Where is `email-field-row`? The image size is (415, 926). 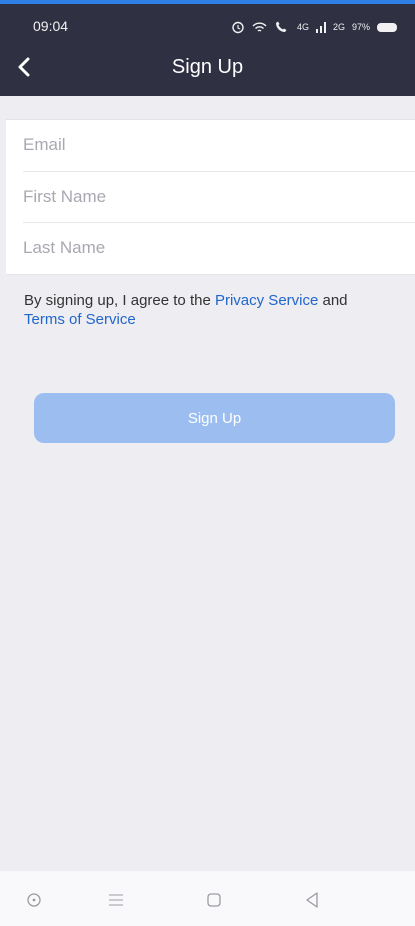
email-field-row is located at coordinates (210, 145).